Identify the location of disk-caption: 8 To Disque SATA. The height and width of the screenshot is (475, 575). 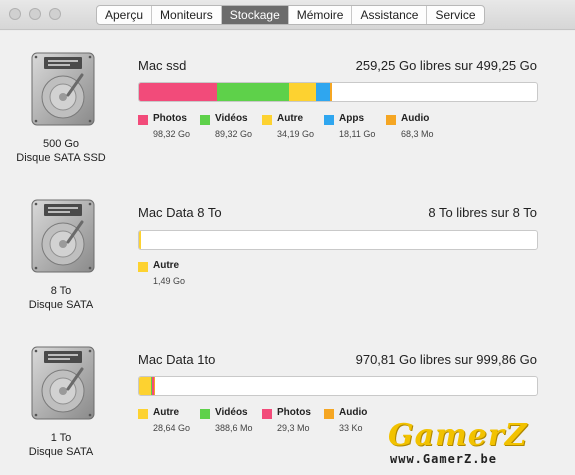
(61, 298).